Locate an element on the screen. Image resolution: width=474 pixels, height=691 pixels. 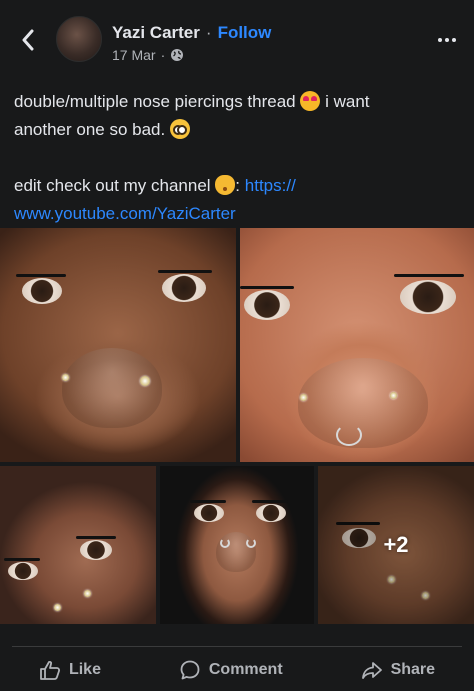
comment-icon is located at coordinates (190, 670).